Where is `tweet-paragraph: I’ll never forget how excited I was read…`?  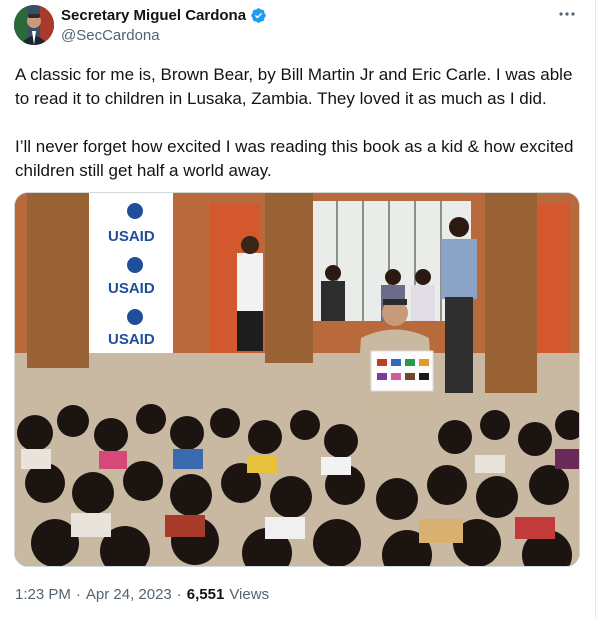 tweet-paragraph: I’ll never forget how excited I was read… is located at coordinates (294, 158).